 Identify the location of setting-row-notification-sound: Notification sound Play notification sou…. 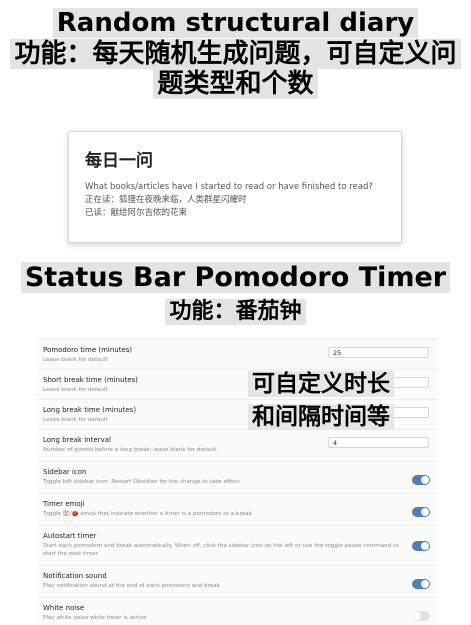
(237, 581).